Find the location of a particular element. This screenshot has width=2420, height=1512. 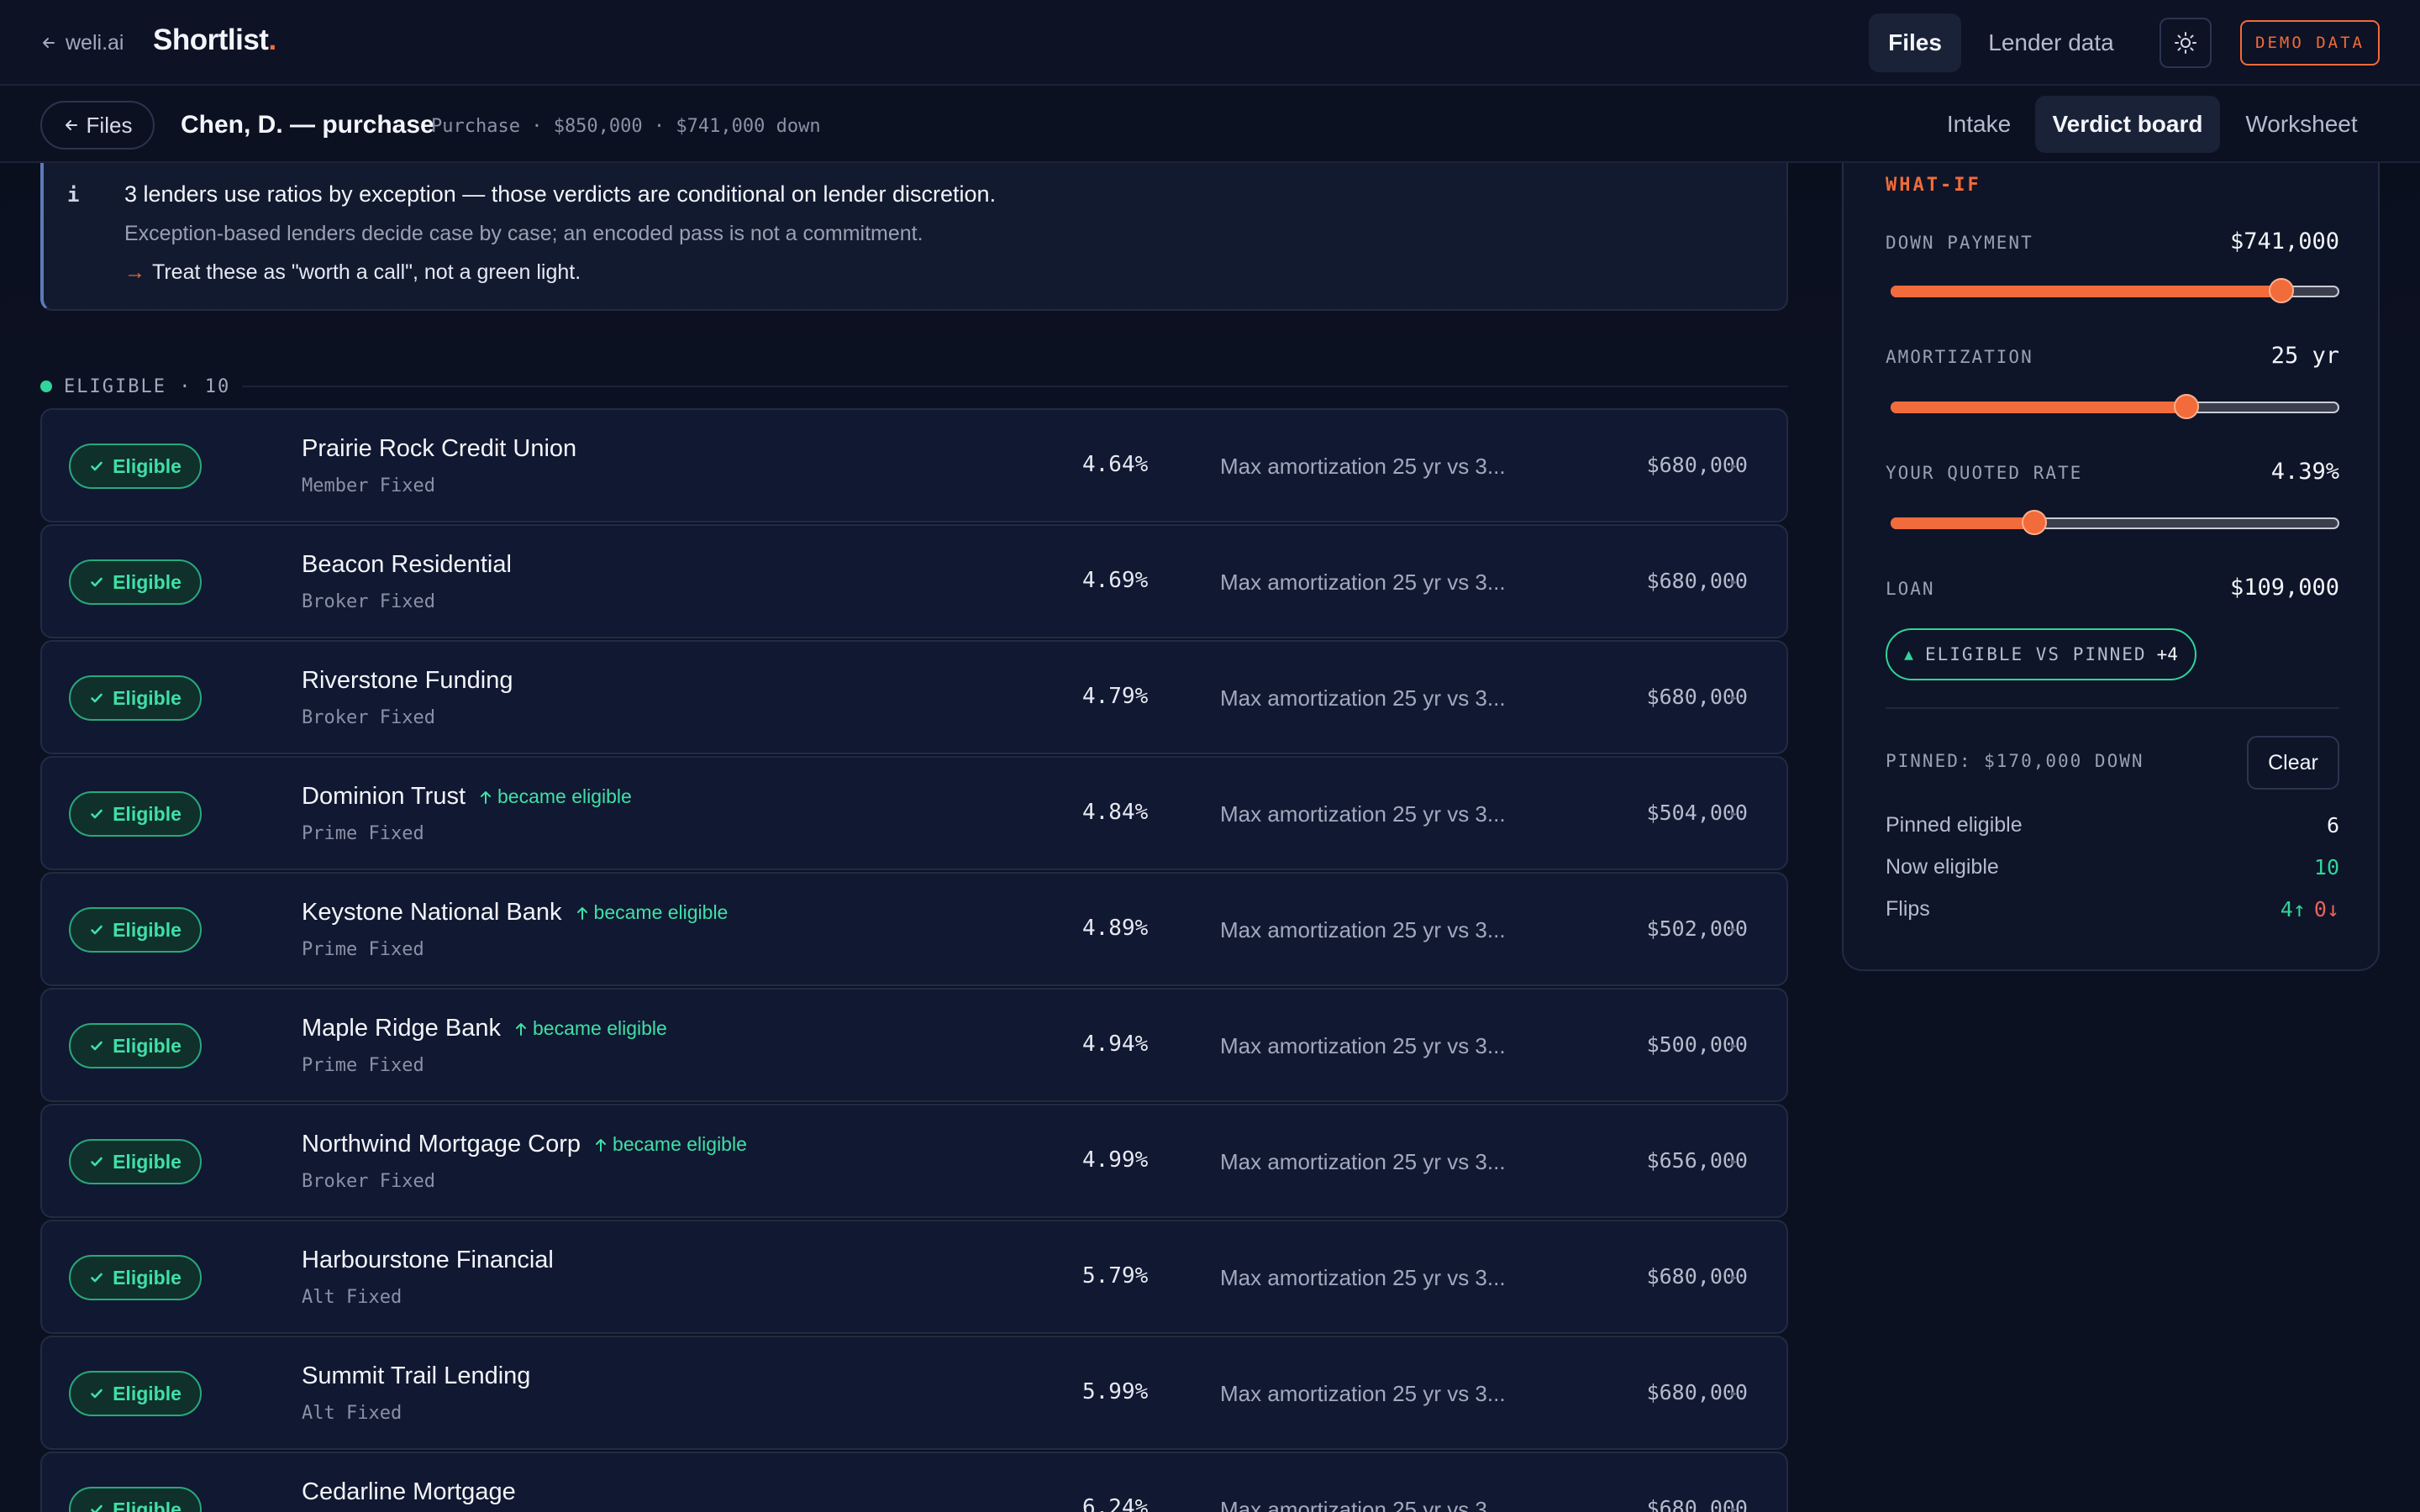

back-to-weli-link: weli.ai is located at coordinates (82, 43).